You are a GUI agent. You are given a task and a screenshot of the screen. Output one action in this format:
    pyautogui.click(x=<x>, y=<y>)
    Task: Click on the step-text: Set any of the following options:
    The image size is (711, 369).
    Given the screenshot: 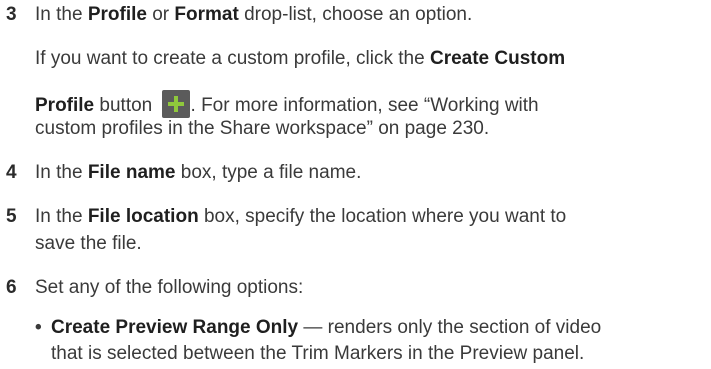 What is the action you would take?
    pyautogui.click(x=169, y=287)
    